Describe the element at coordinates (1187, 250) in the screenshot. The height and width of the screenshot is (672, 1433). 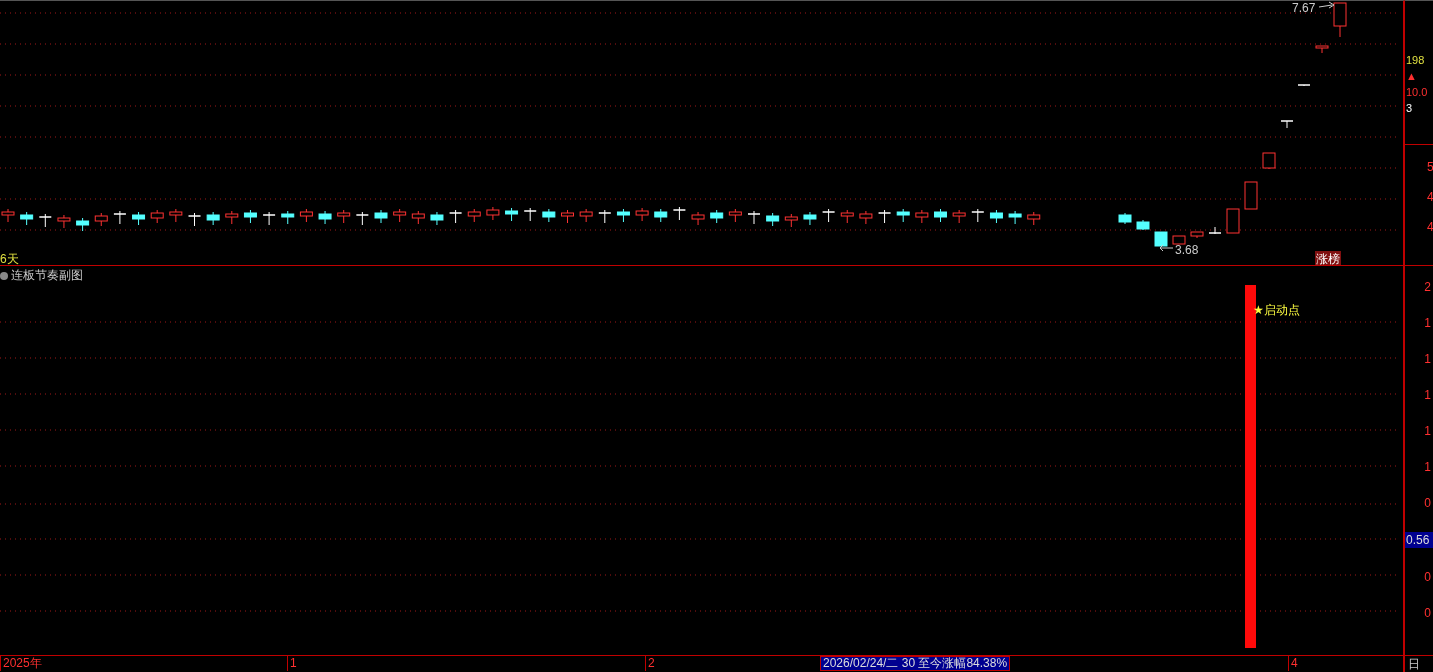
I see `low-price-label: 3.68` at that location.